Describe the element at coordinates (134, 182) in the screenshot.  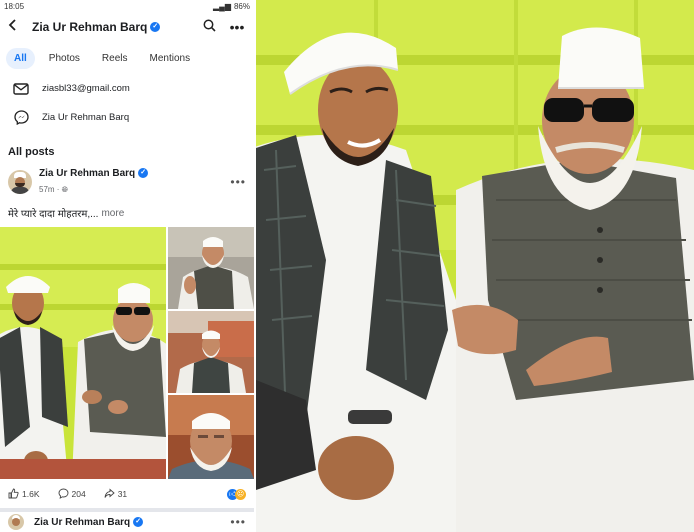
I see `post-meta: Zia Ur Rehman Barq ✓ 57m · 🌐︎` at that location.